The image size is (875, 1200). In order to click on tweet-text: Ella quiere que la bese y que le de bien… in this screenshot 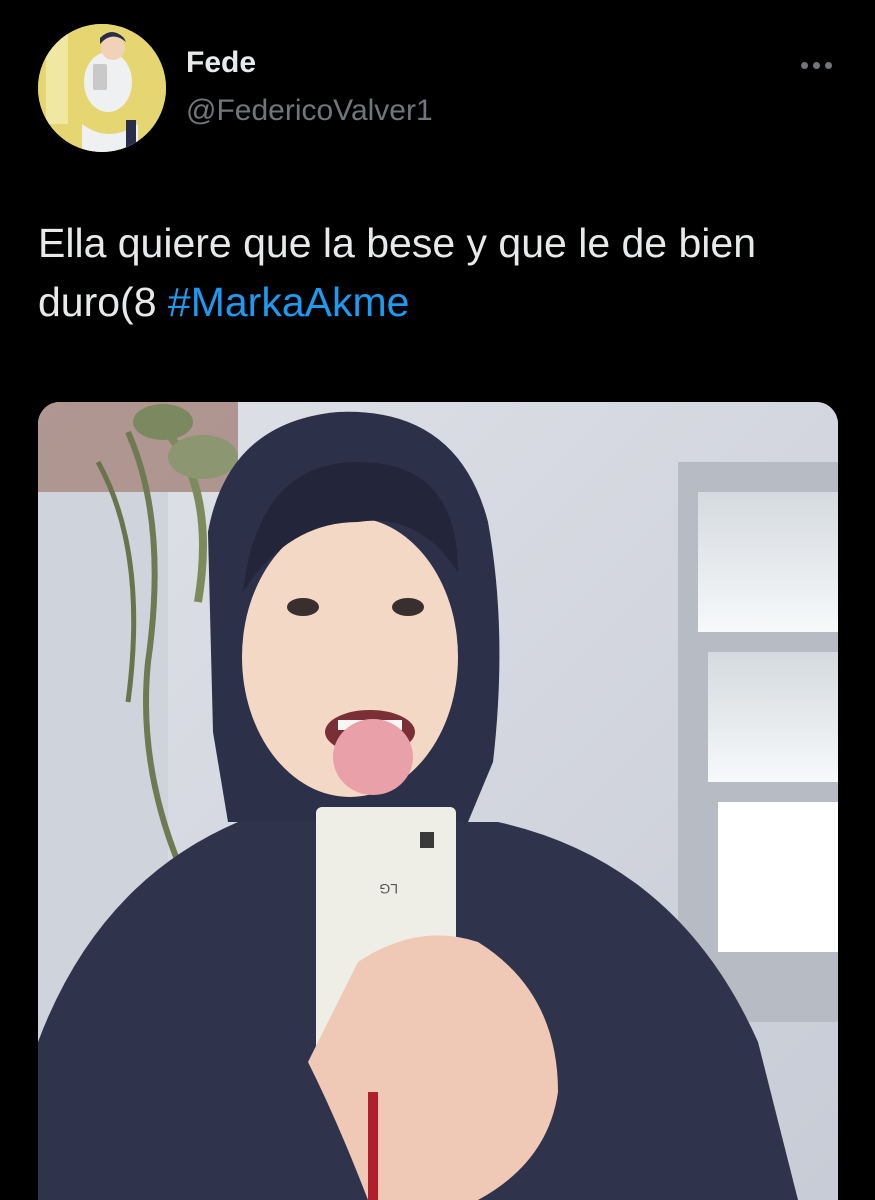, I will do `click(438, 273)`.